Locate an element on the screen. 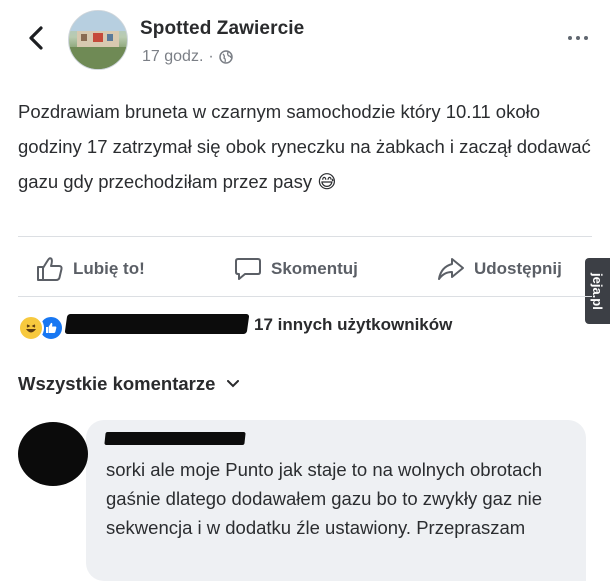 Image resolution: width=610 pixels, height=581 pixels. comment-label: Skomentuj is located at coordinates (314, 268).